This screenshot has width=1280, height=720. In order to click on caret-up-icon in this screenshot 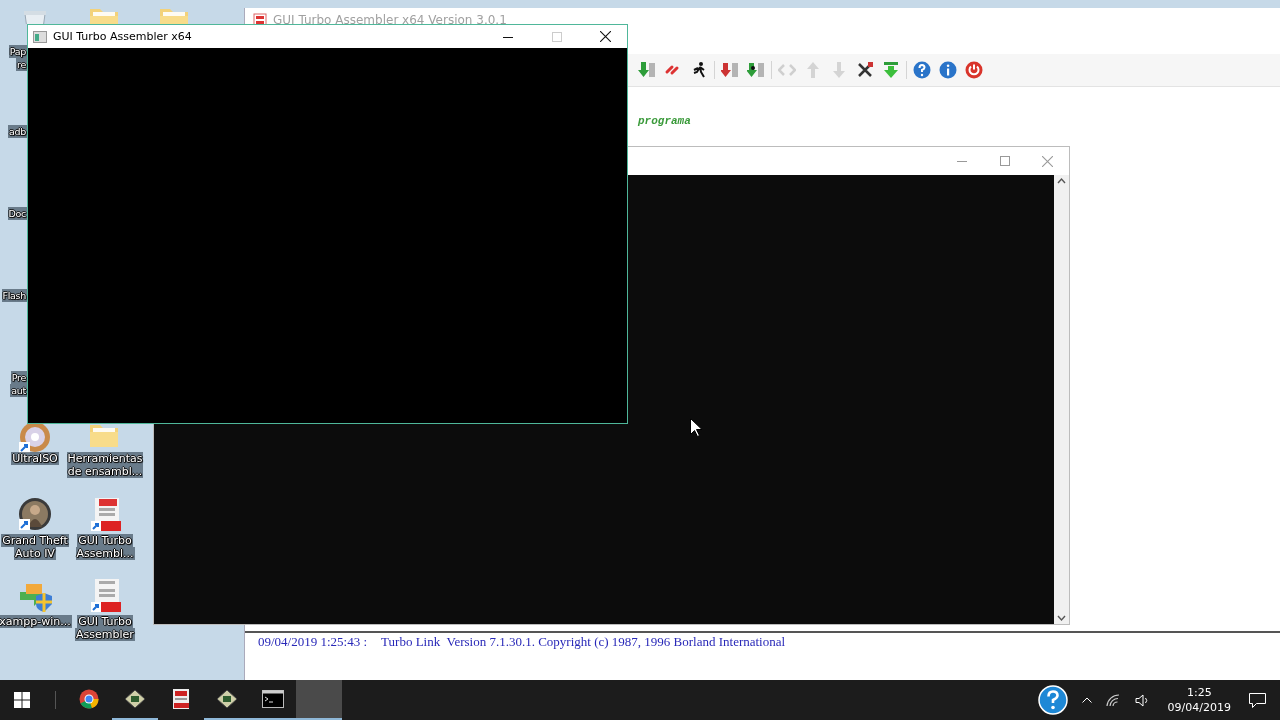, I will do `click(1086, 700)`.